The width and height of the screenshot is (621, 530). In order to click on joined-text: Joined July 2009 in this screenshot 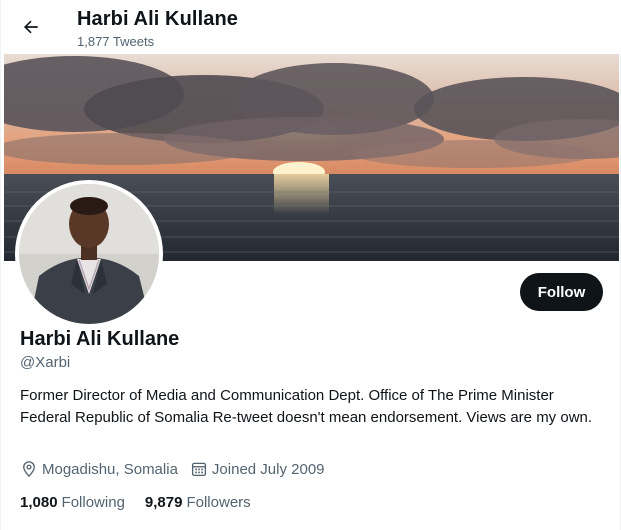, I will do `click(268, 469)`.